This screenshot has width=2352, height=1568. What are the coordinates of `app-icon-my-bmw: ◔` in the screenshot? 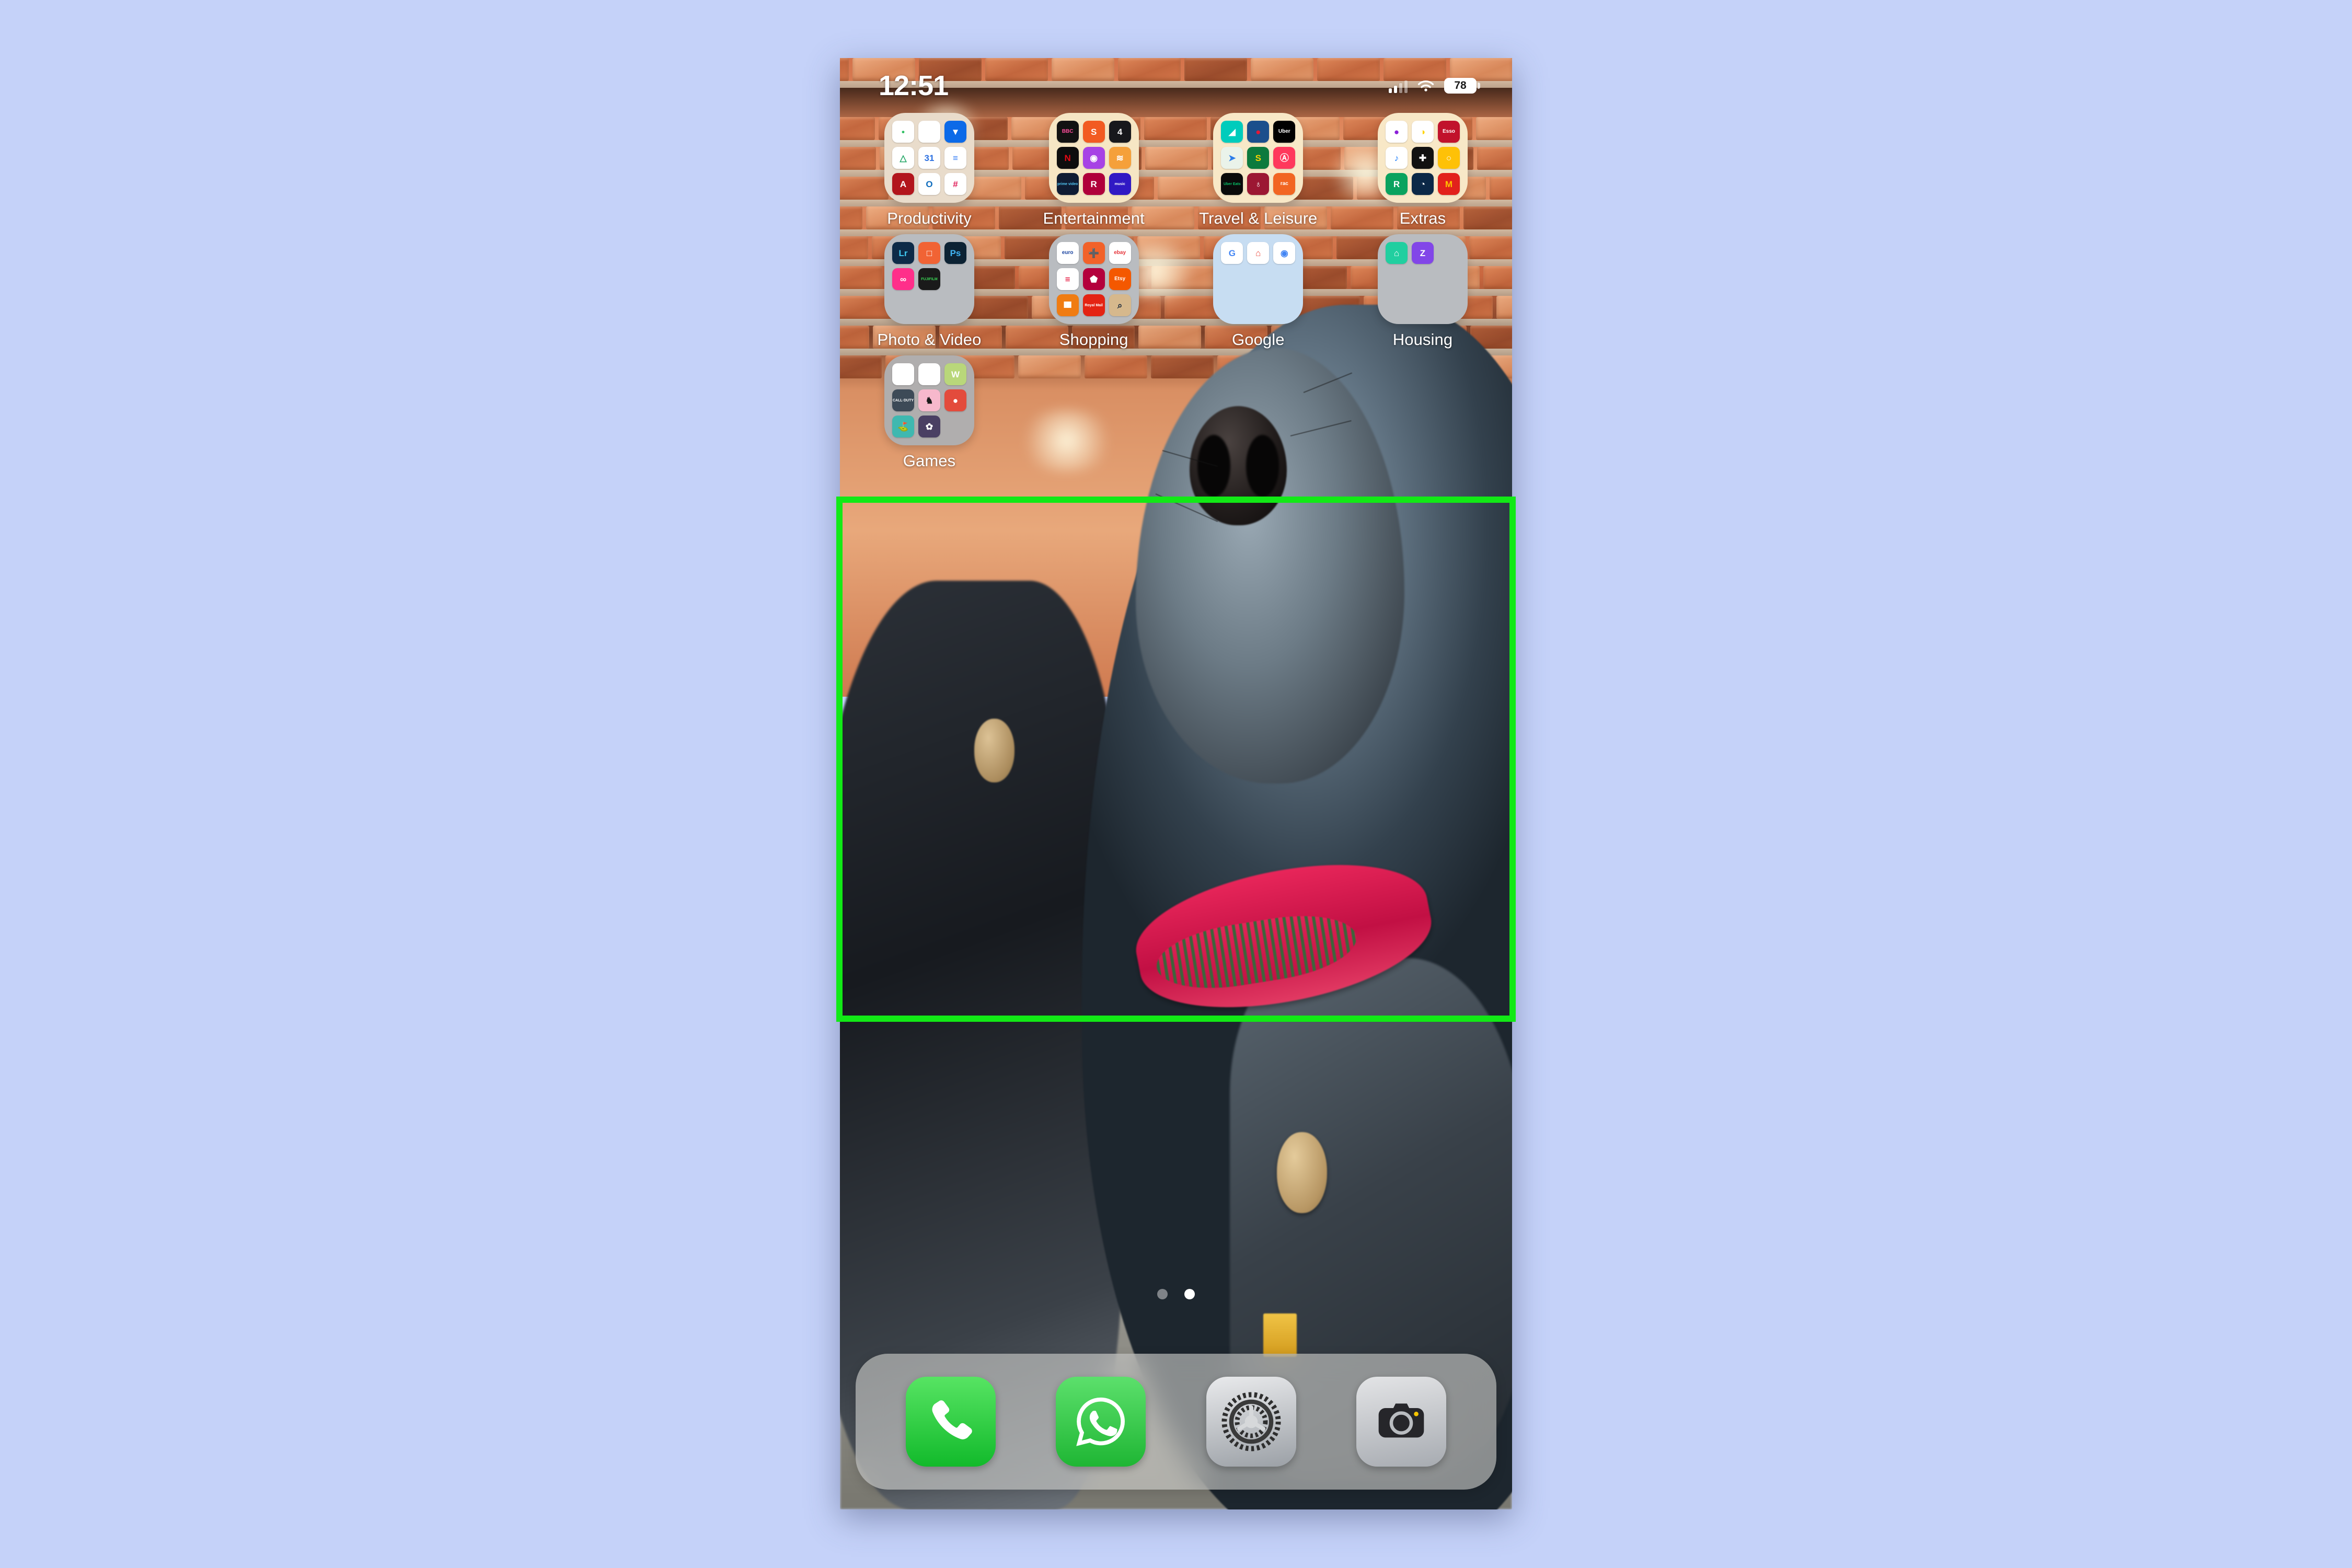 It's located at (1422, 184).